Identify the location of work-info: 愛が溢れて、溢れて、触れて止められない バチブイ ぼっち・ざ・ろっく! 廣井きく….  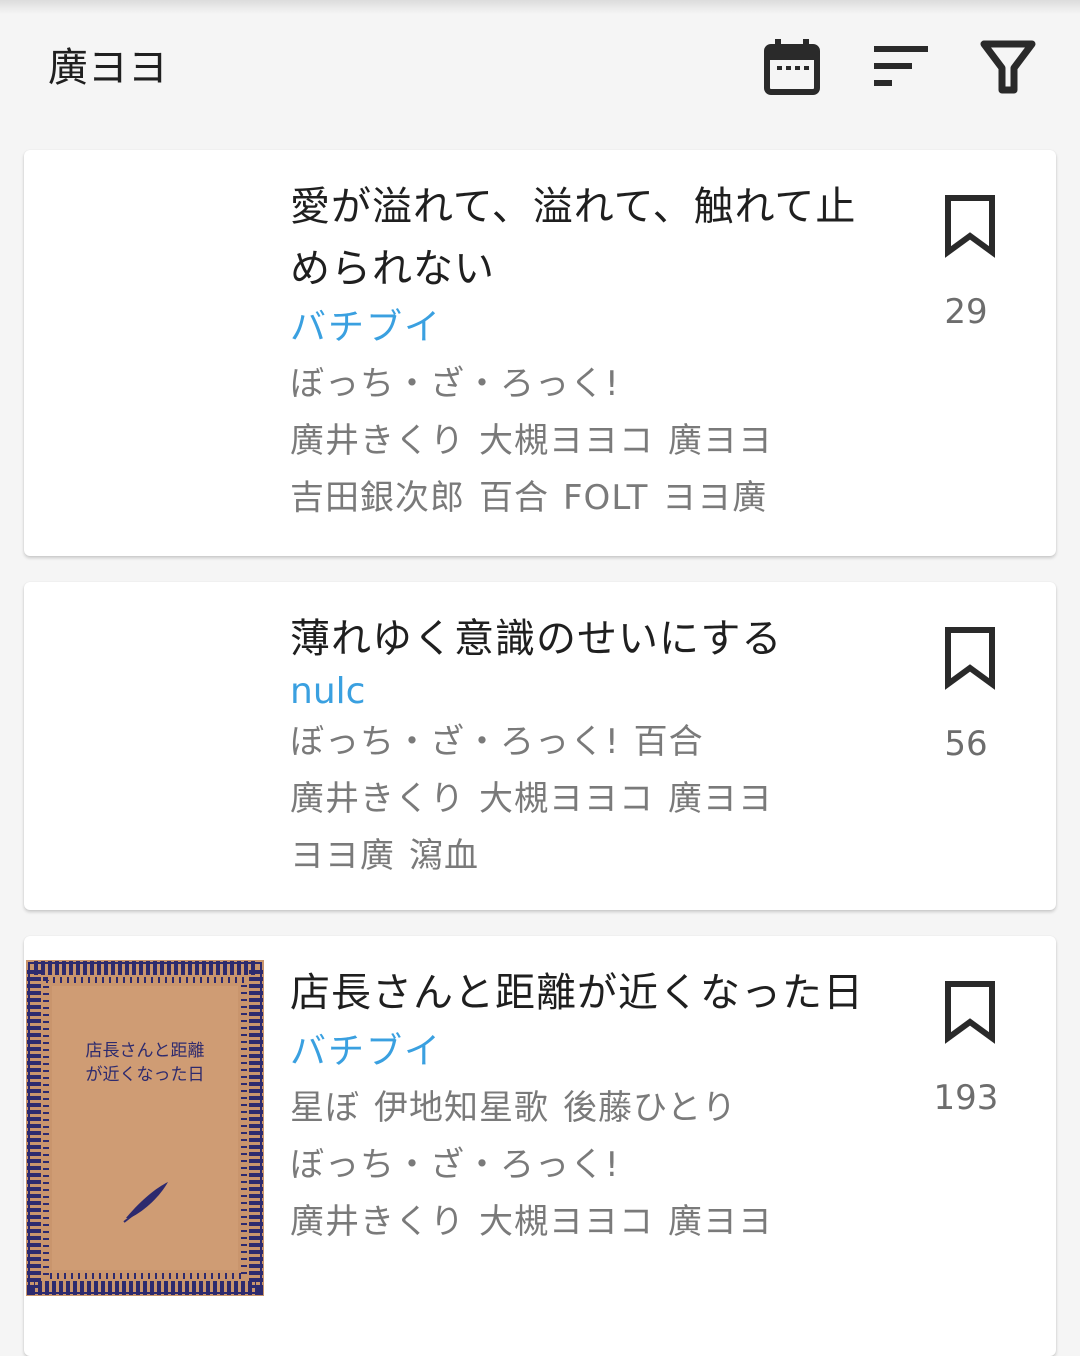
(590, 351).